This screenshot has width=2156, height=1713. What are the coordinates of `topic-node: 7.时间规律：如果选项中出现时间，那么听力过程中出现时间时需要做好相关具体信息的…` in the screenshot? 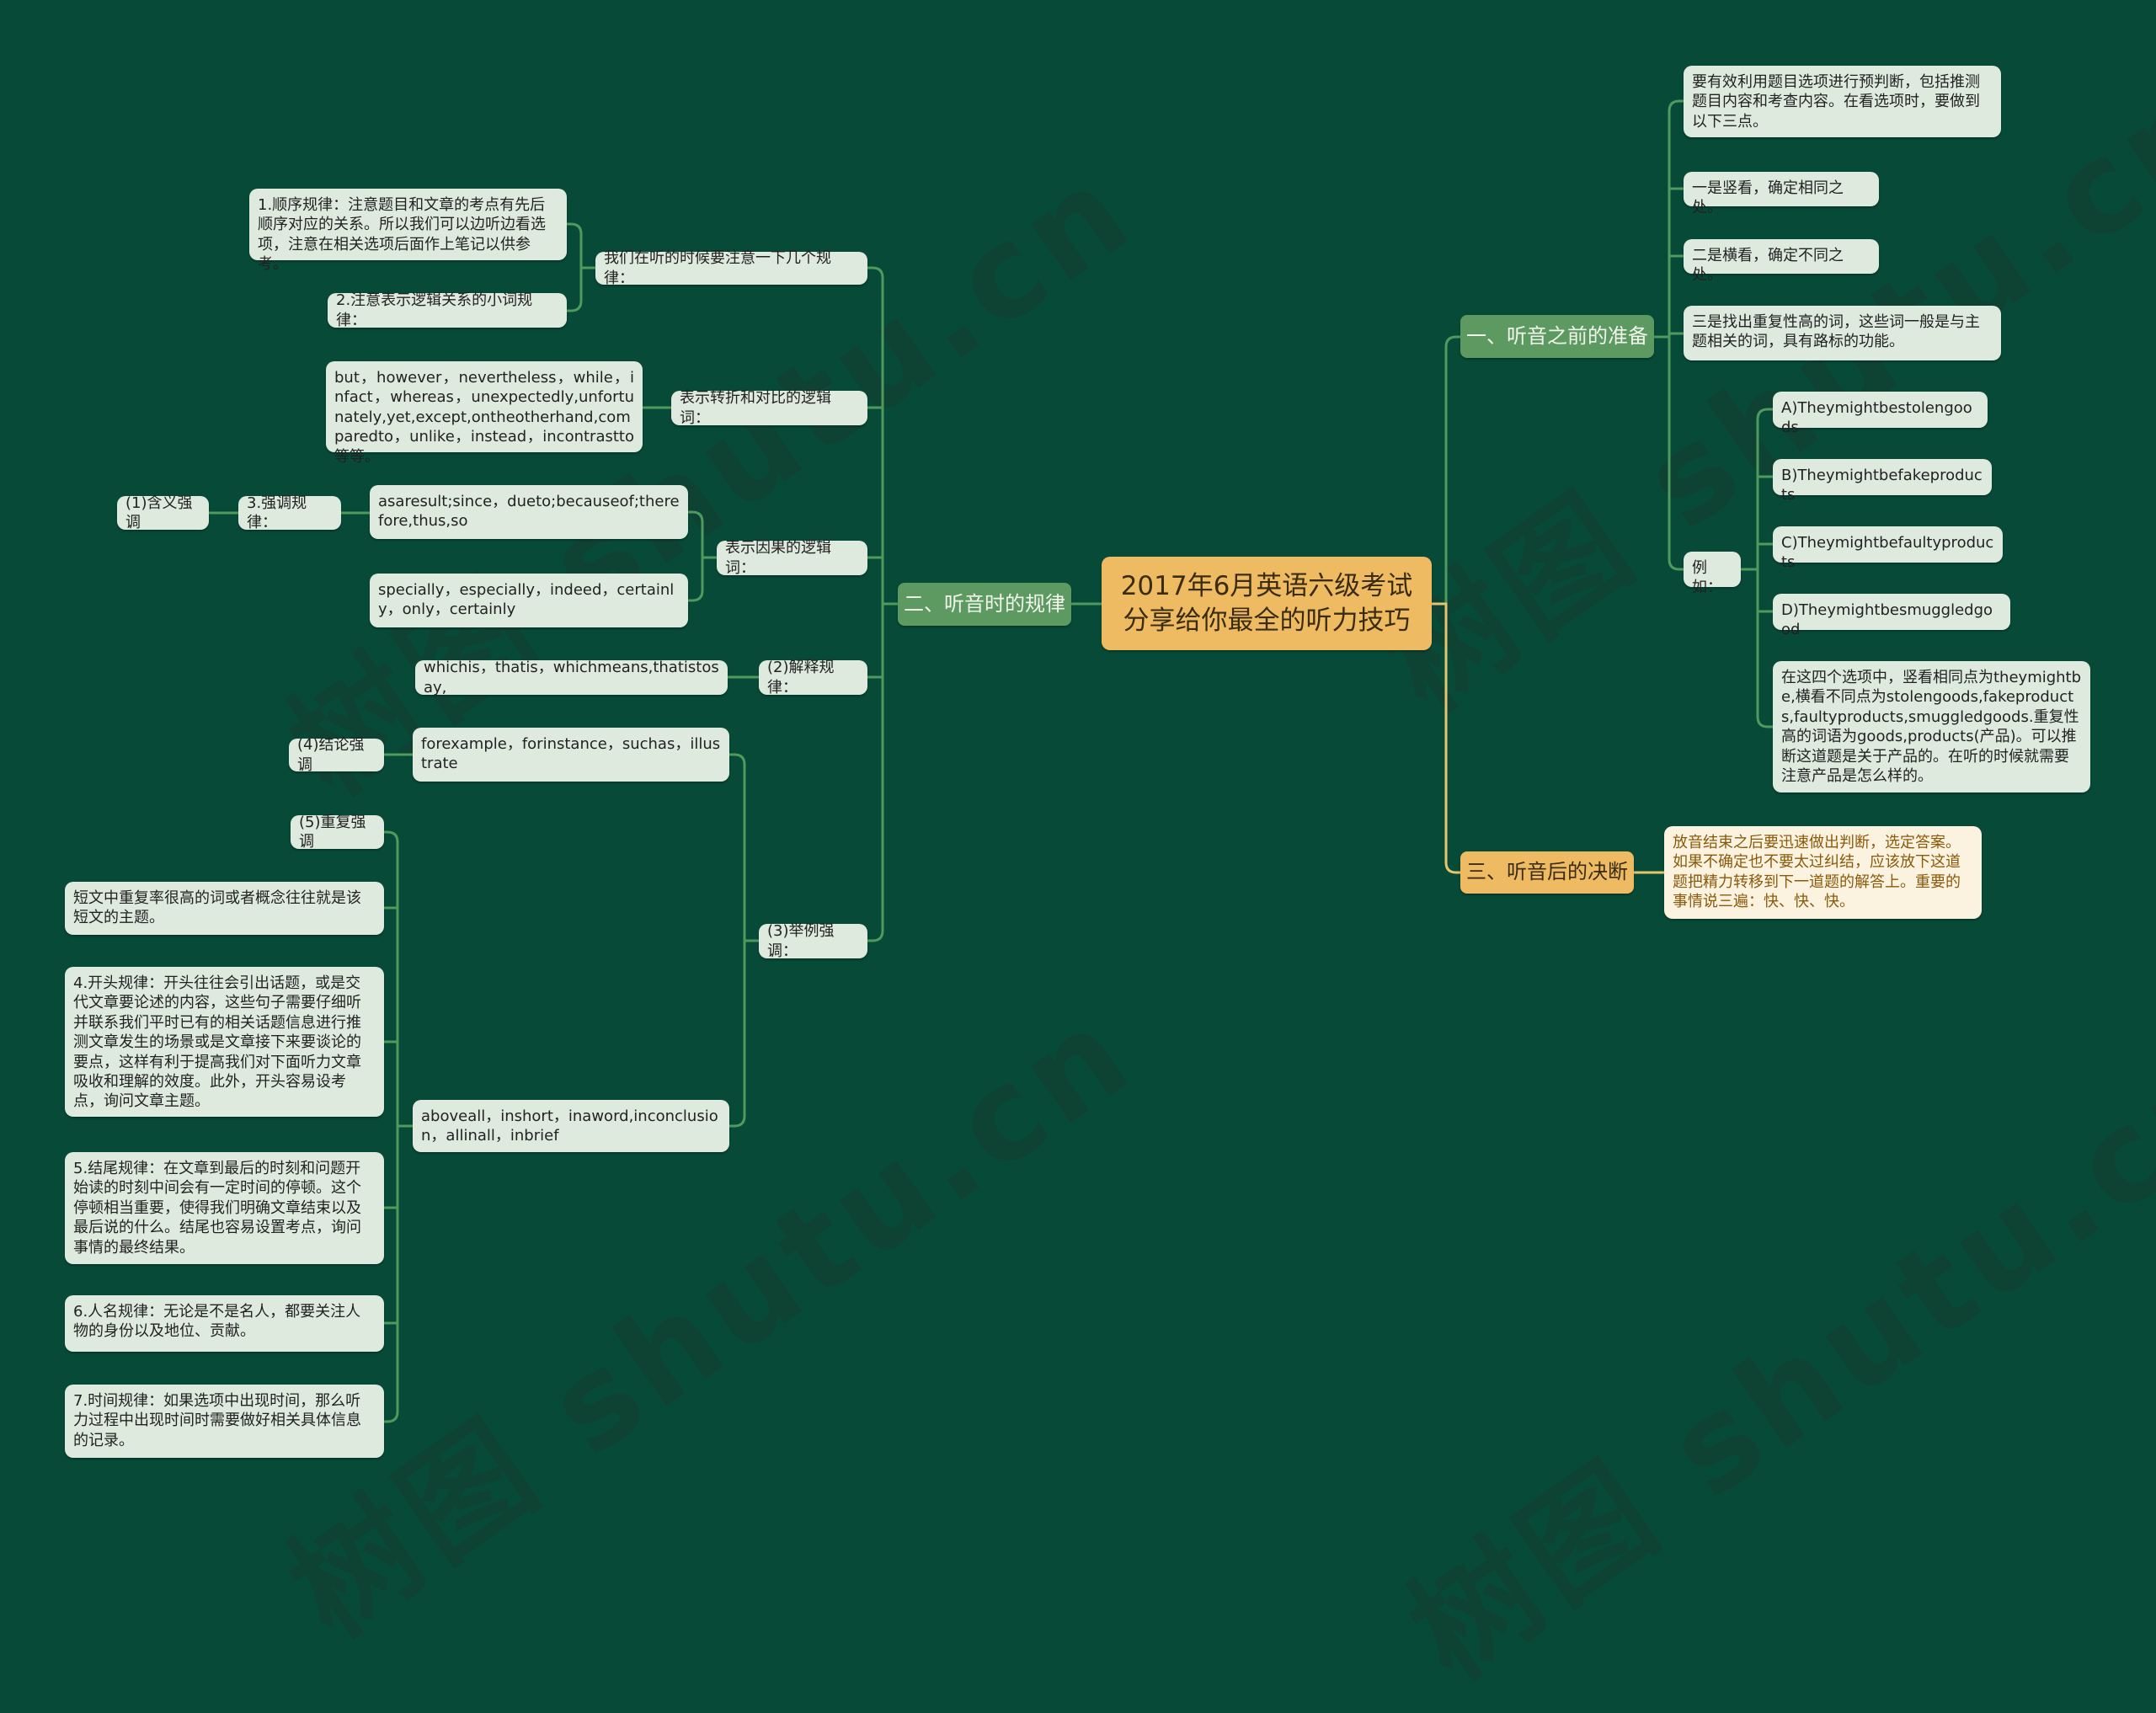 It's located at (224, 1422).